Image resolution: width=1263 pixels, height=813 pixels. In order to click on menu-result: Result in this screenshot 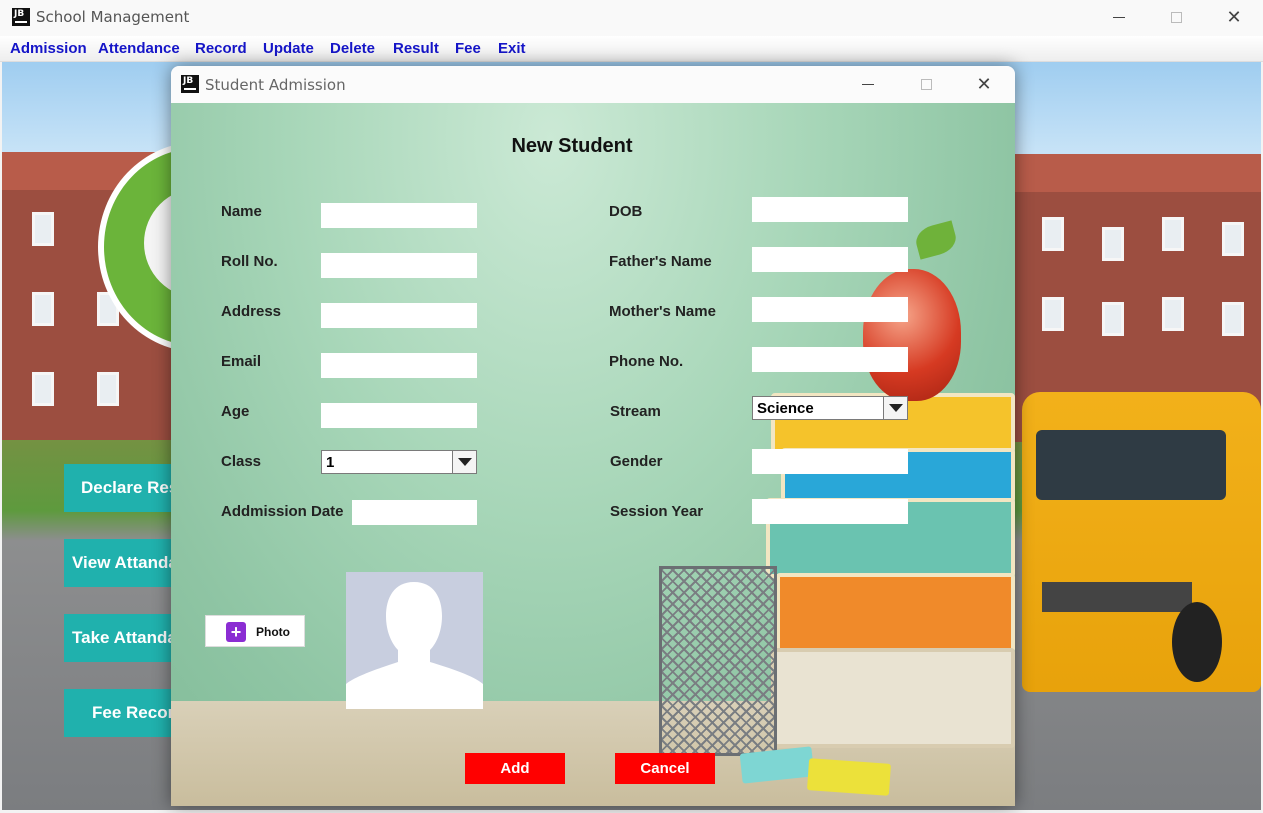, I will do `click(416, 48)`.